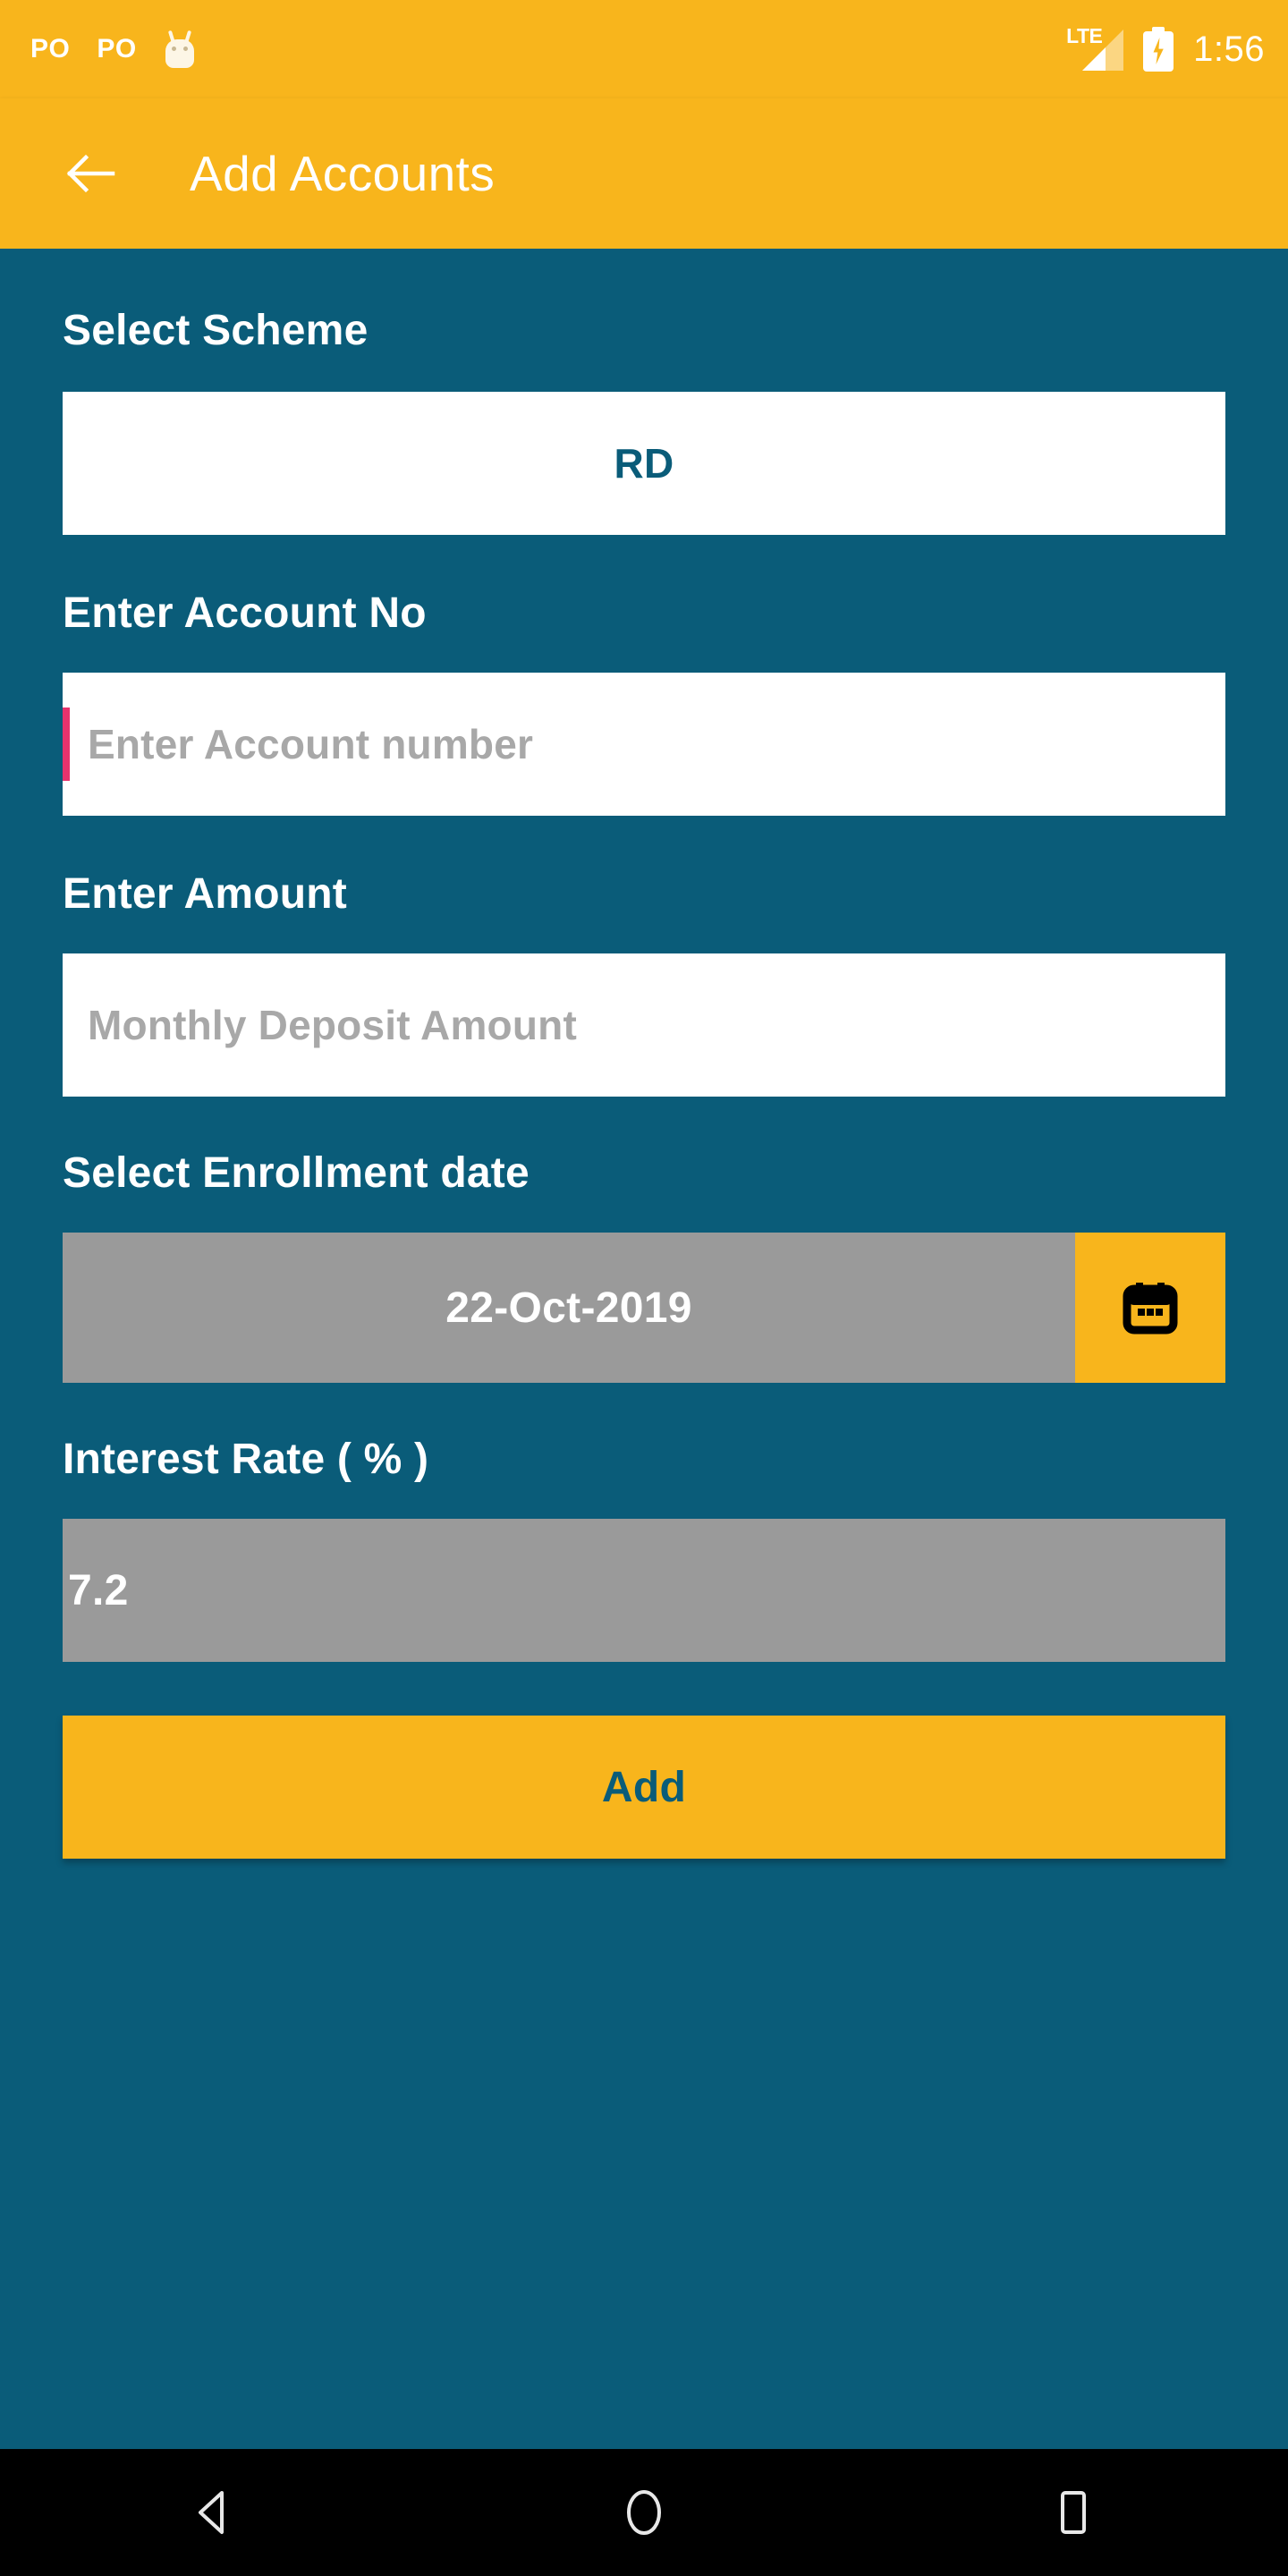 This screenshot has width=1288, height=2576. What do you see at coordinates (216, 330) in the screenshot?
I see `scheme-label: Select Scheme` at bounding box center [216, 330].